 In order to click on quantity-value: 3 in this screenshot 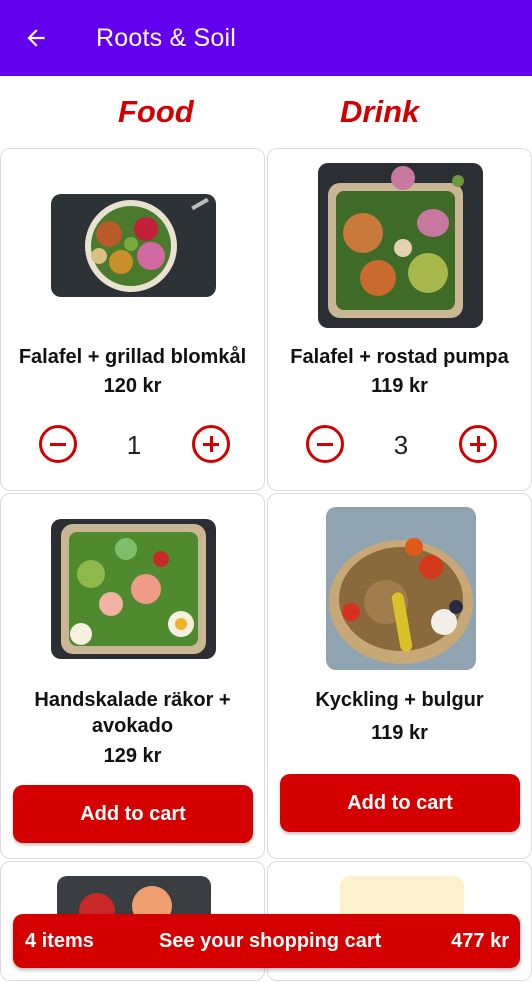, I will do `click(401, 445)`.